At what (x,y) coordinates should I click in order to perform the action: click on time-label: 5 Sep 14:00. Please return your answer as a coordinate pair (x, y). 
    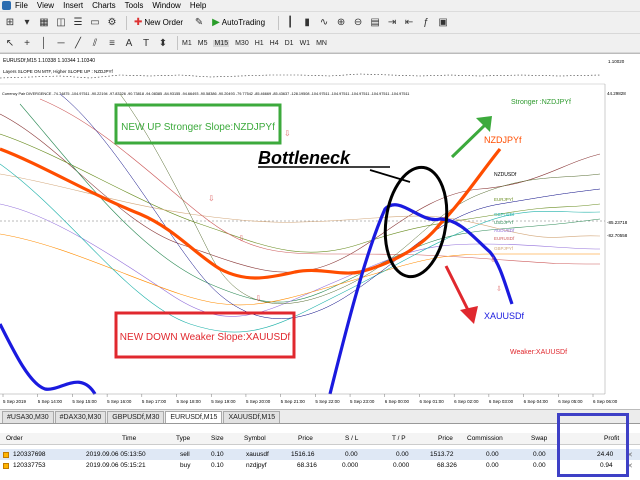
    Looking at the image, I should click on (50, 401).